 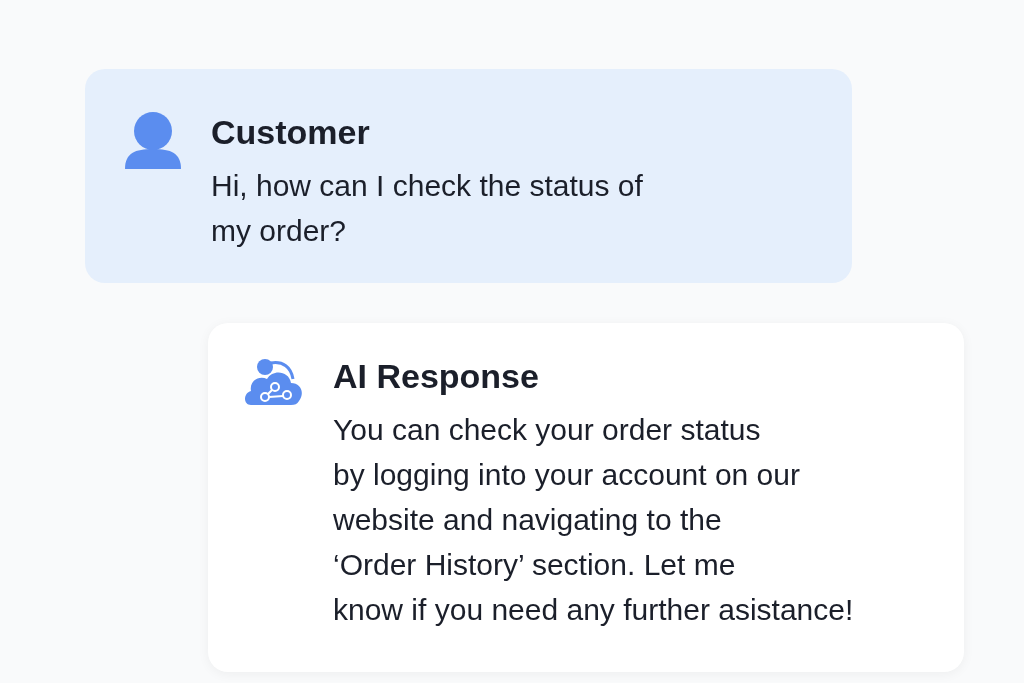 I want to click on message-text: Hi, how can I check the status of my order?, so click(x=427, y=208).